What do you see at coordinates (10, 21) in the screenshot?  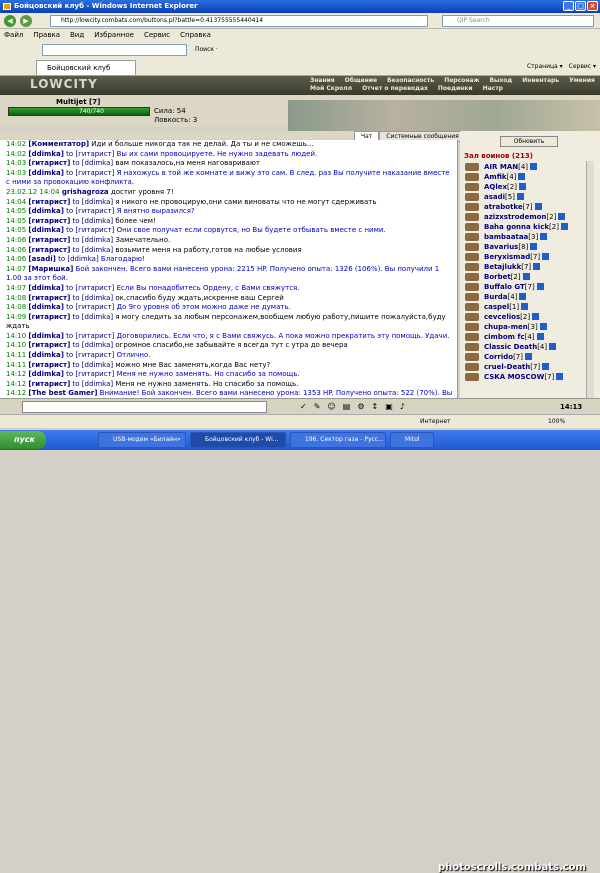 I see `back-icon: ◀` at bounding box center [10, 21].